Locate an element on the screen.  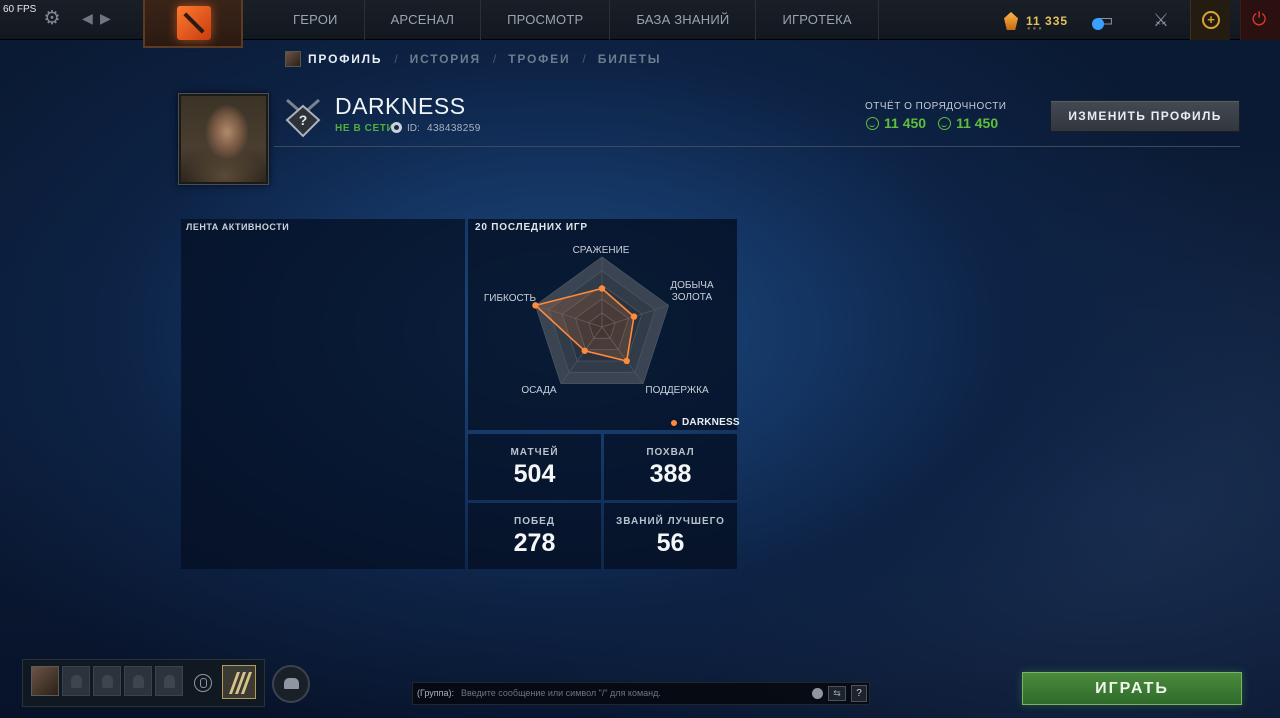
dota-plus-icon: + is located at coordinates (1211, 20).